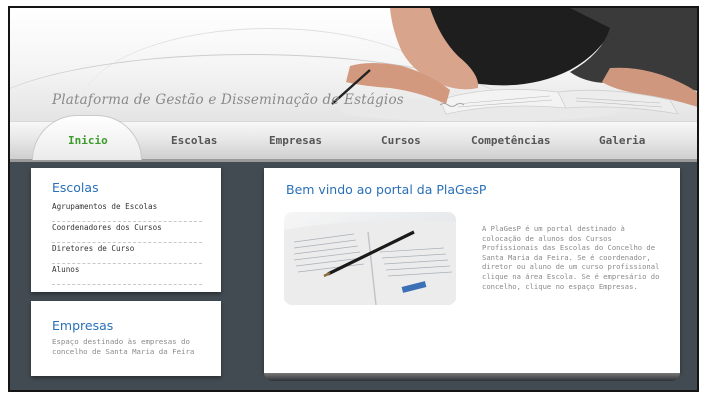  What do you see at coordinates (510, 140) in the screenshot?
I see `nav-item-competencias: Competências` at bounding box center [510, 140].